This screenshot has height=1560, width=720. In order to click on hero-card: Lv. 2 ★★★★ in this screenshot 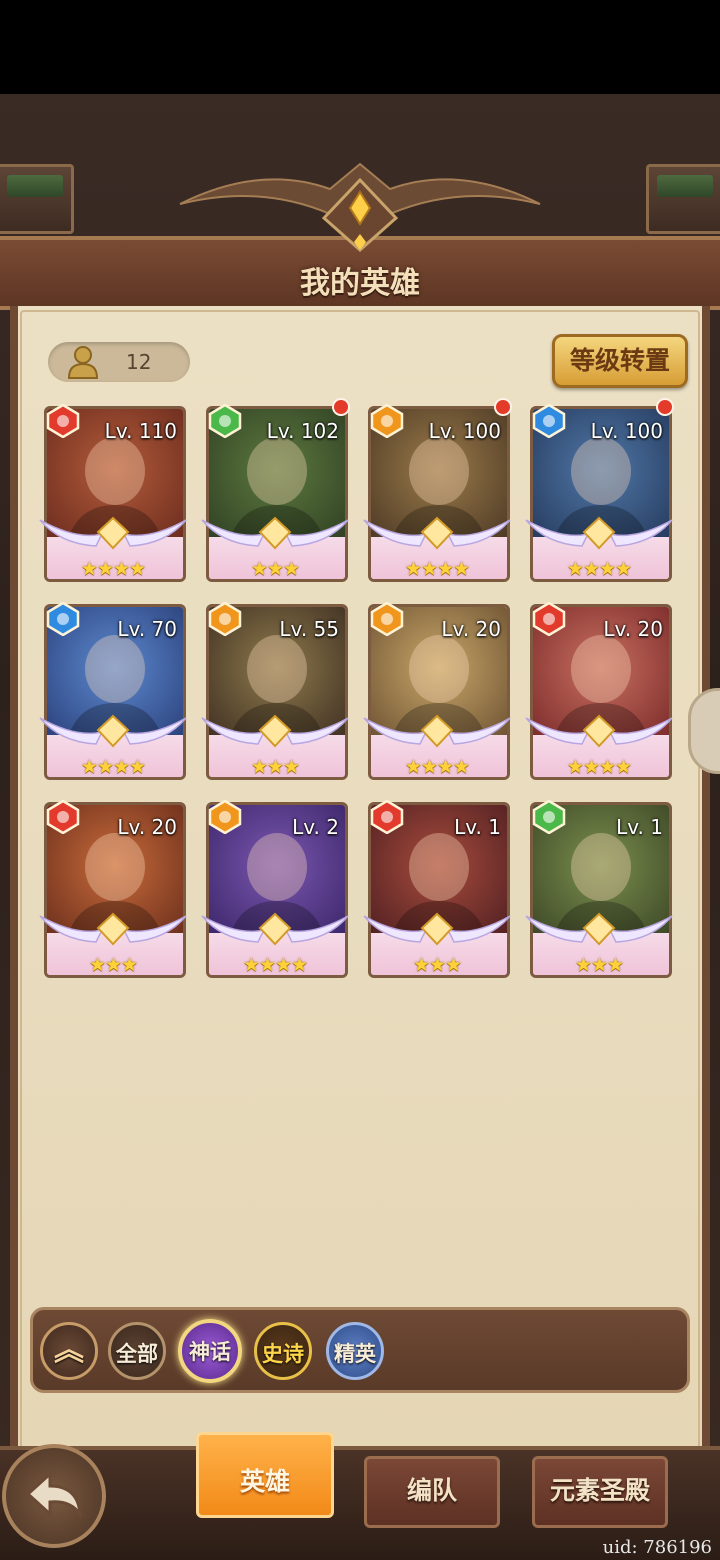, I will do `click(275, 888)`.